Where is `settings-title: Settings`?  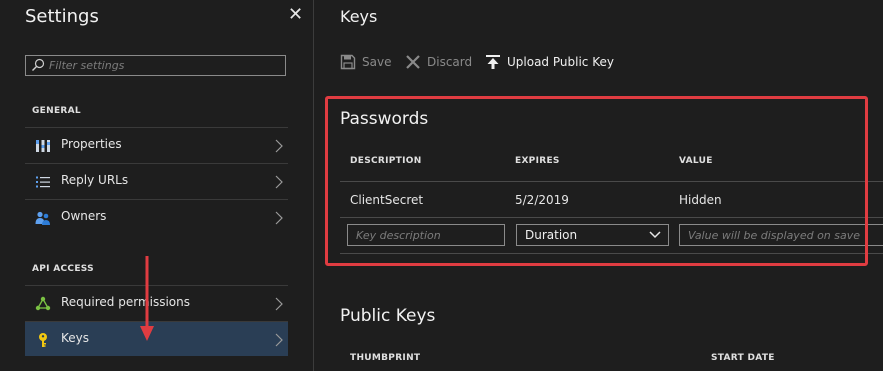
settings-title: Settings is located at coordinates (62, 16).